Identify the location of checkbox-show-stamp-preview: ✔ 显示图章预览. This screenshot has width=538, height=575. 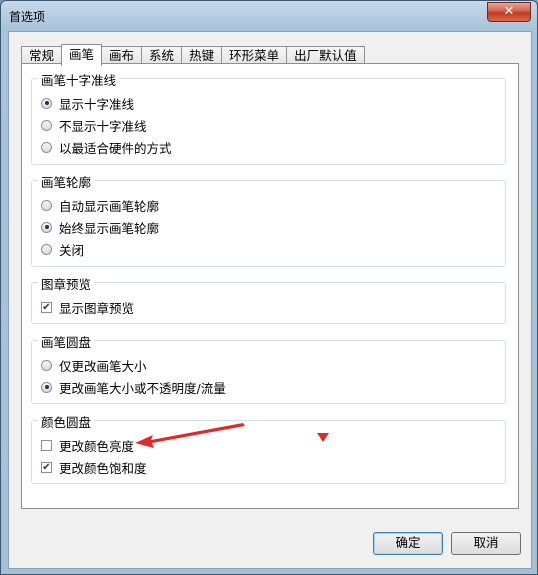
(88, 307).